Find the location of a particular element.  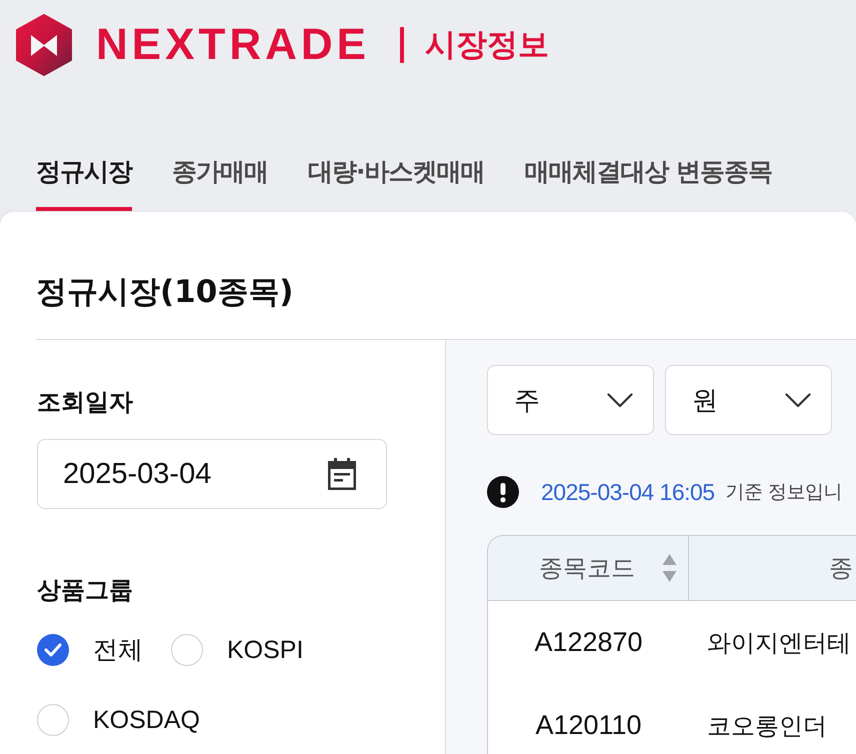

section-title: 시장정보 is located at coordinates (487, 45).